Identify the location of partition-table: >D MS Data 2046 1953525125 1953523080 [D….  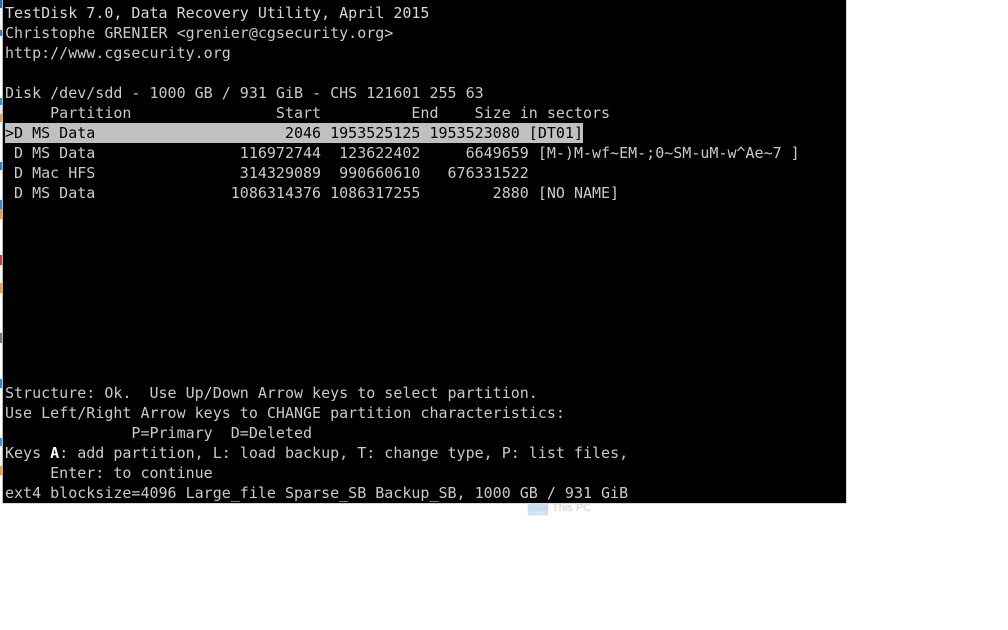
(425, 163).